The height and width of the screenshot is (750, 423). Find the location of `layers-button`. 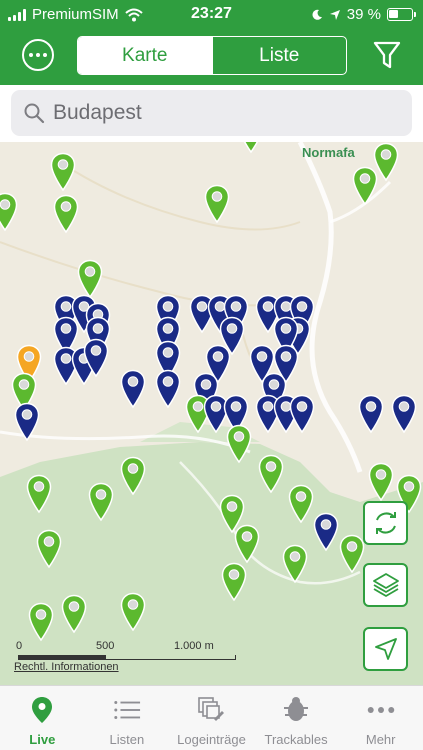

layers-button is located at coordinates (385, 585).